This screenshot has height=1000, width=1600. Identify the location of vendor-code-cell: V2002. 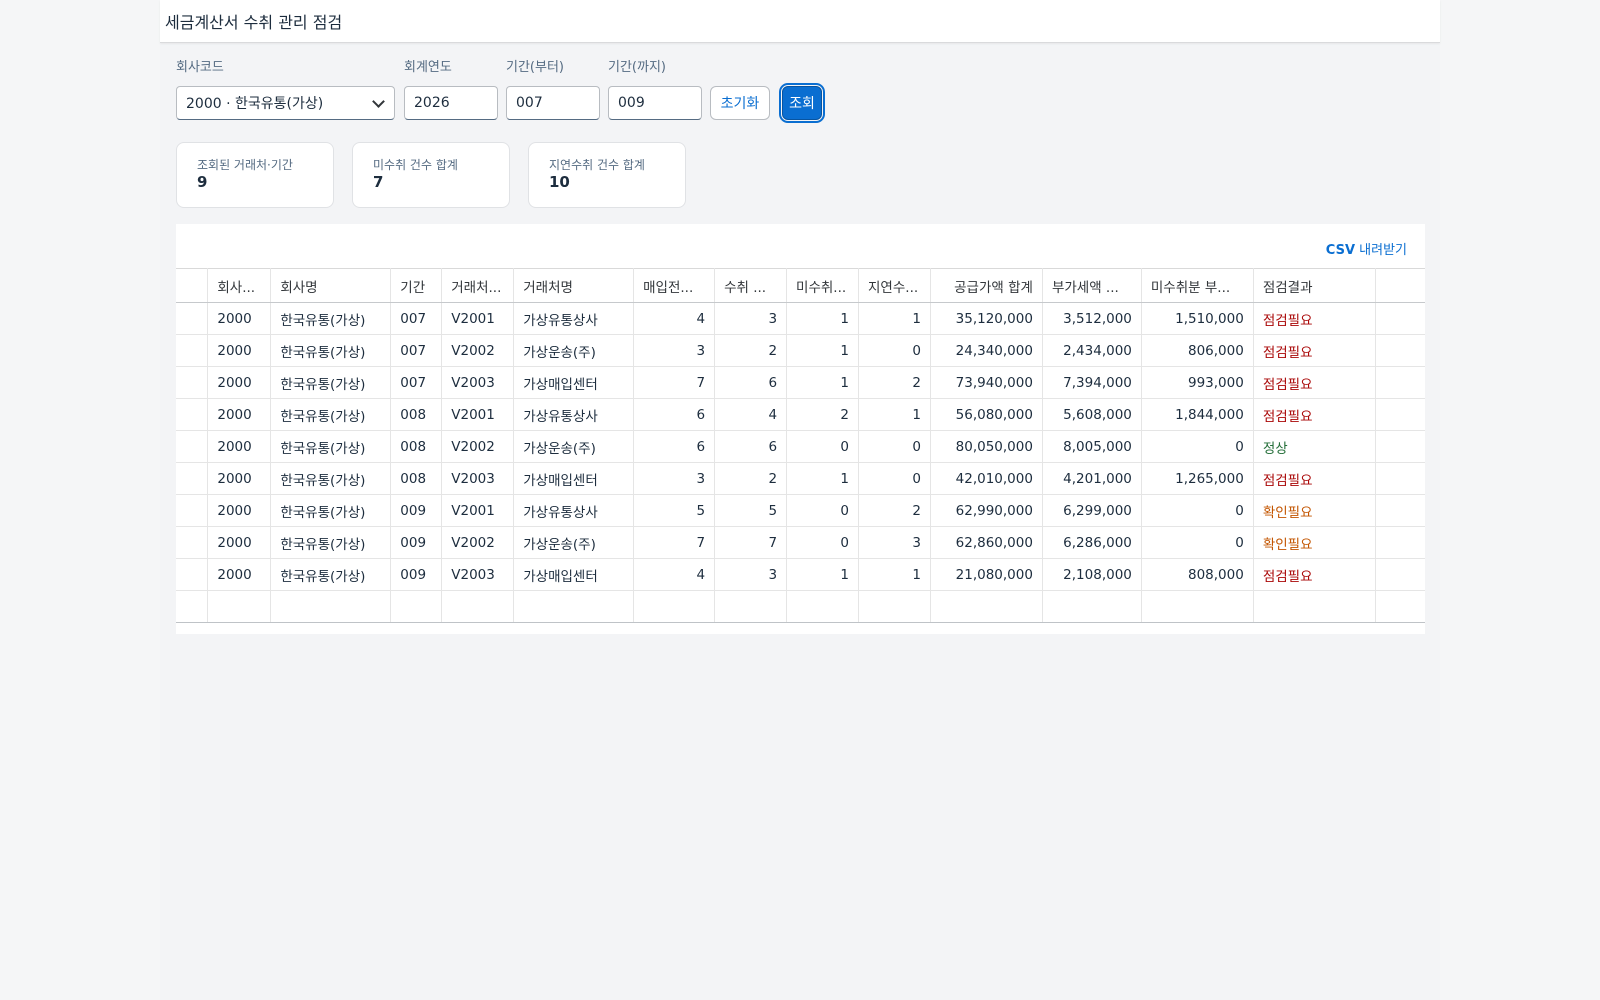
(478, 350).